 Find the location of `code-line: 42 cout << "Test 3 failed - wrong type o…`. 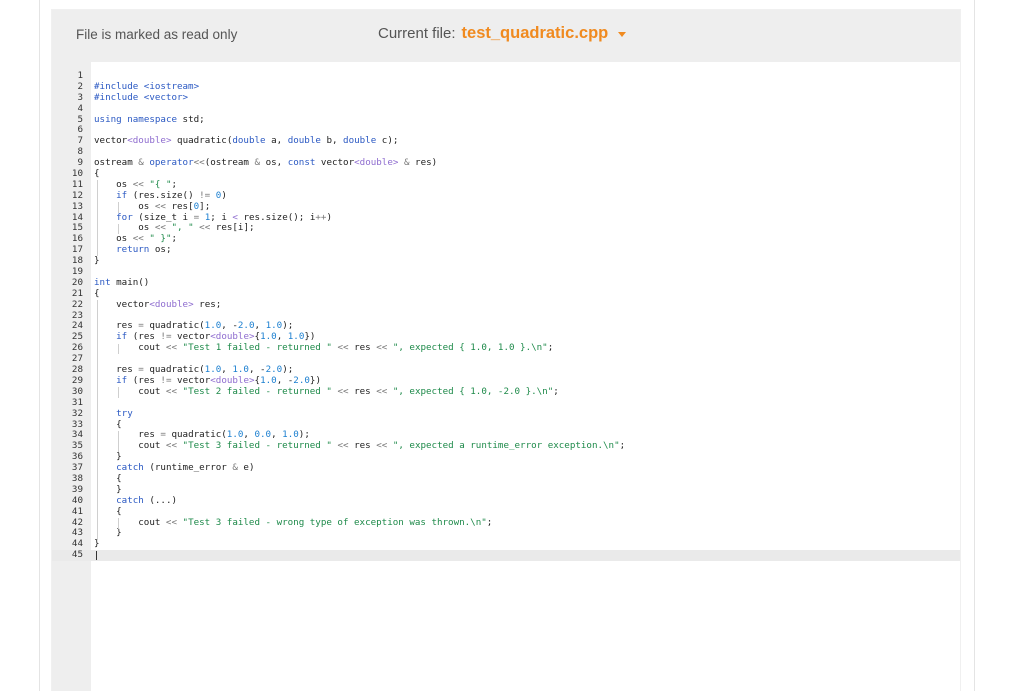

code-line: 42 cout << "Test 3 failed - wrong type o… is located at coordinates (506, 522).